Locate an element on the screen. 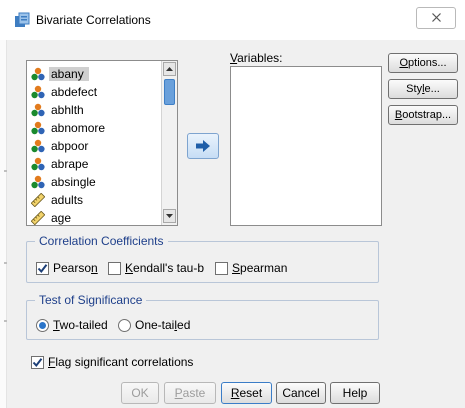 This screenshot has height=408, width=465. test-of-significance-title: Test of Significance is located at coordinates (91, 300).